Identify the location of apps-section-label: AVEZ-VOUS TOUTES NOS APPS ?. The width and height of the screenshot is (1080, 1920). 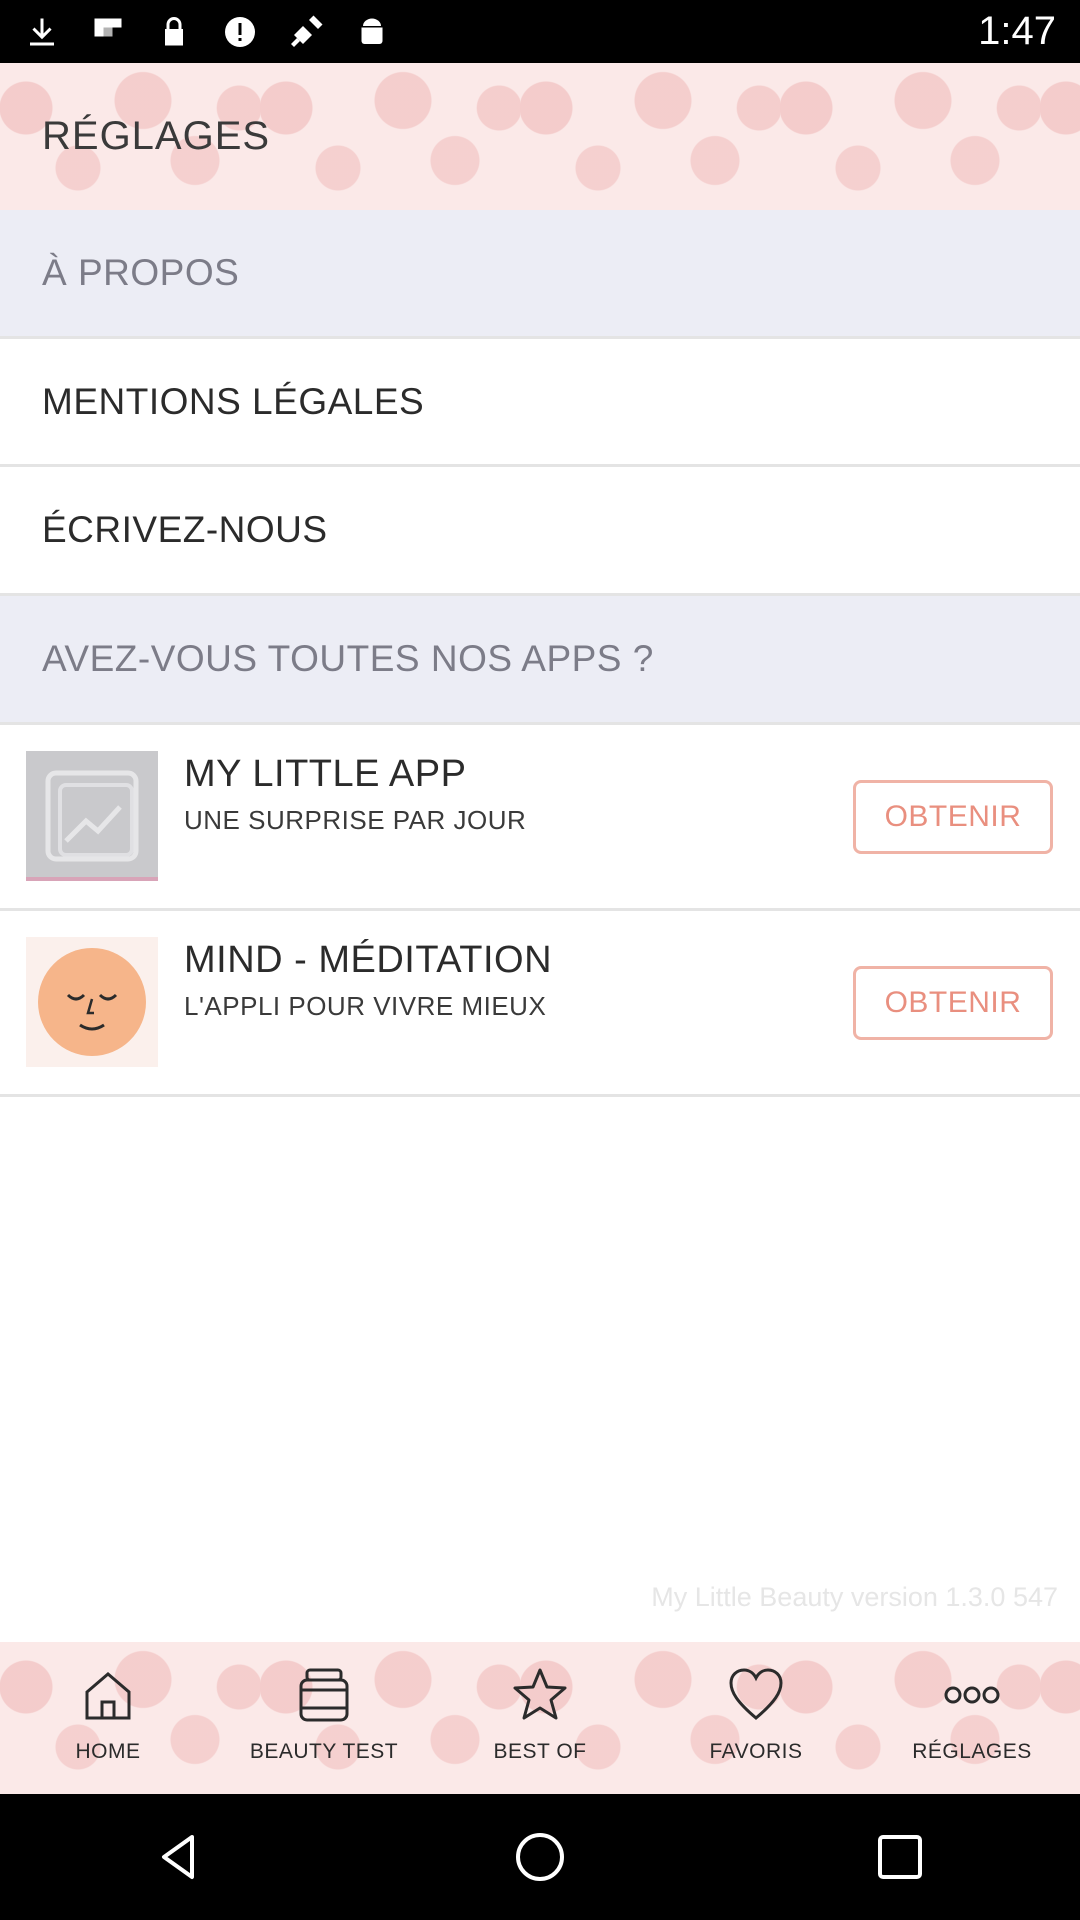
(348, 658).